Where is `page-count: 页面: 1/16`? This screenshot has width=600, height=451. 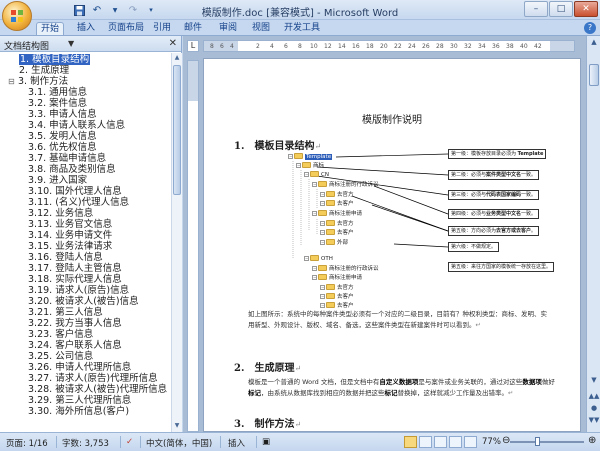 page-count: 页面: 1/16 is located at coordinates (27, 443).